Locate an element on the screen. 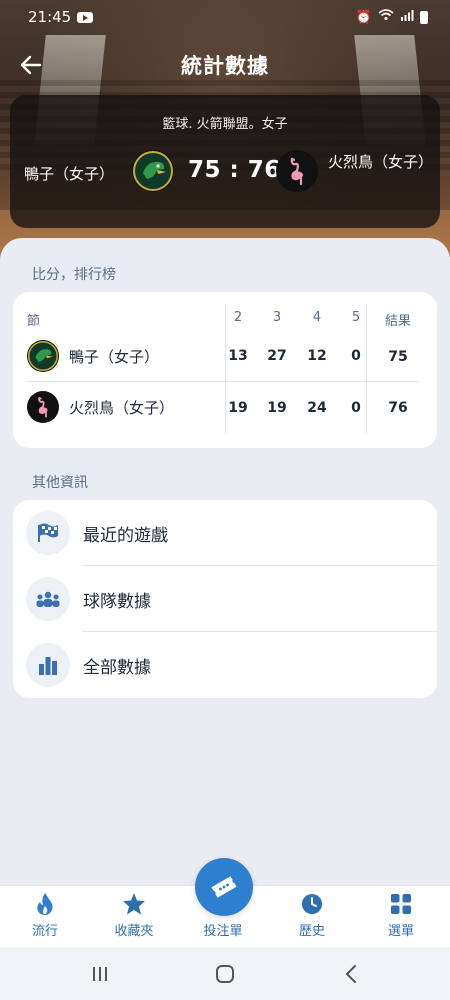 The image size is (450, 1000). bar-chart-icon is located at coordinates (48, 665).